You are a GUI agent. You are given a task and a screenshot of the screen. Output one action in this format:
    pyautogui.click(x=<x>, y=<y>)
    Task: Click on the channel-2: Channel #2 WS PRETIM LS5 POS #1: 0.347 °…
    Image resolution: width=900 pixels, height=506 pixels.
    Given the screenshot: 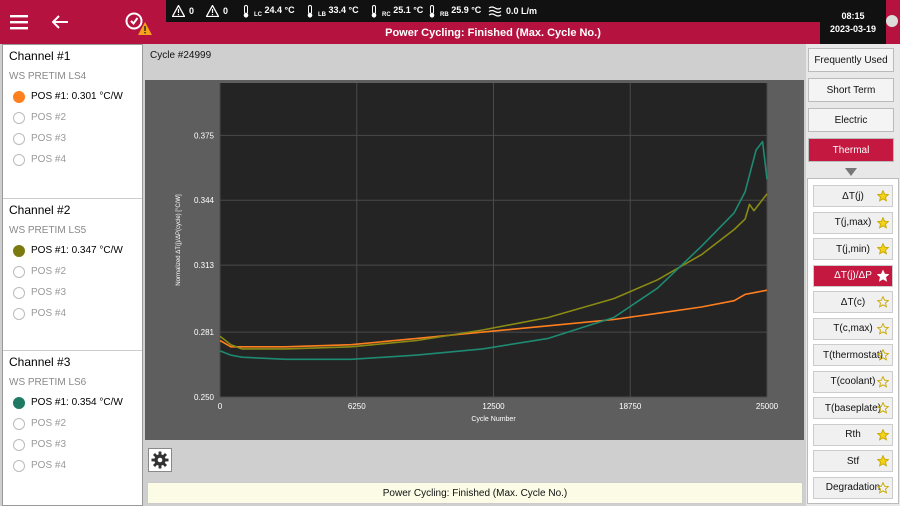 What is the action you would take?
    pyautogui.click(x=72, y=275)
    